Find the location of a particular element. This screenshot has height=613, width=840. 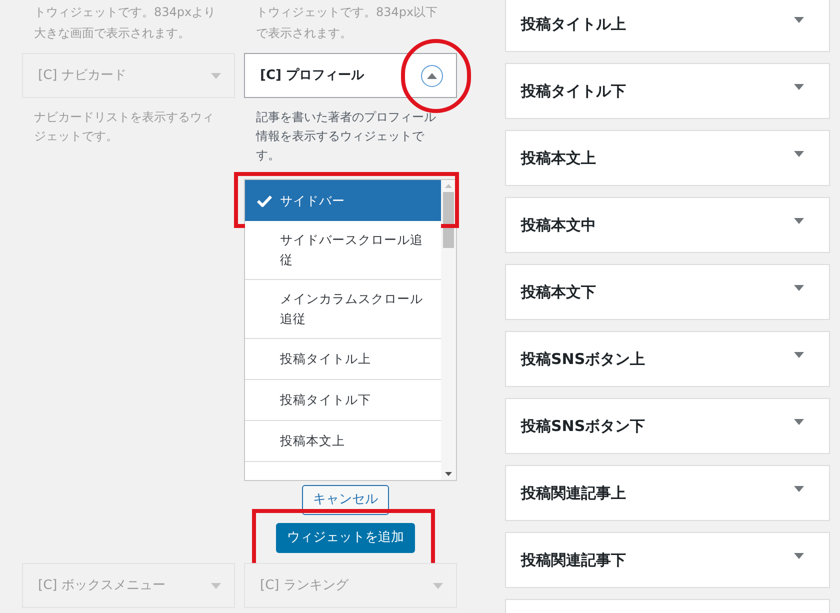

widget-description: 記事を書いた著者のプロフィール情報を表示するウィジェットです。 is located at coordinates (345, 136).